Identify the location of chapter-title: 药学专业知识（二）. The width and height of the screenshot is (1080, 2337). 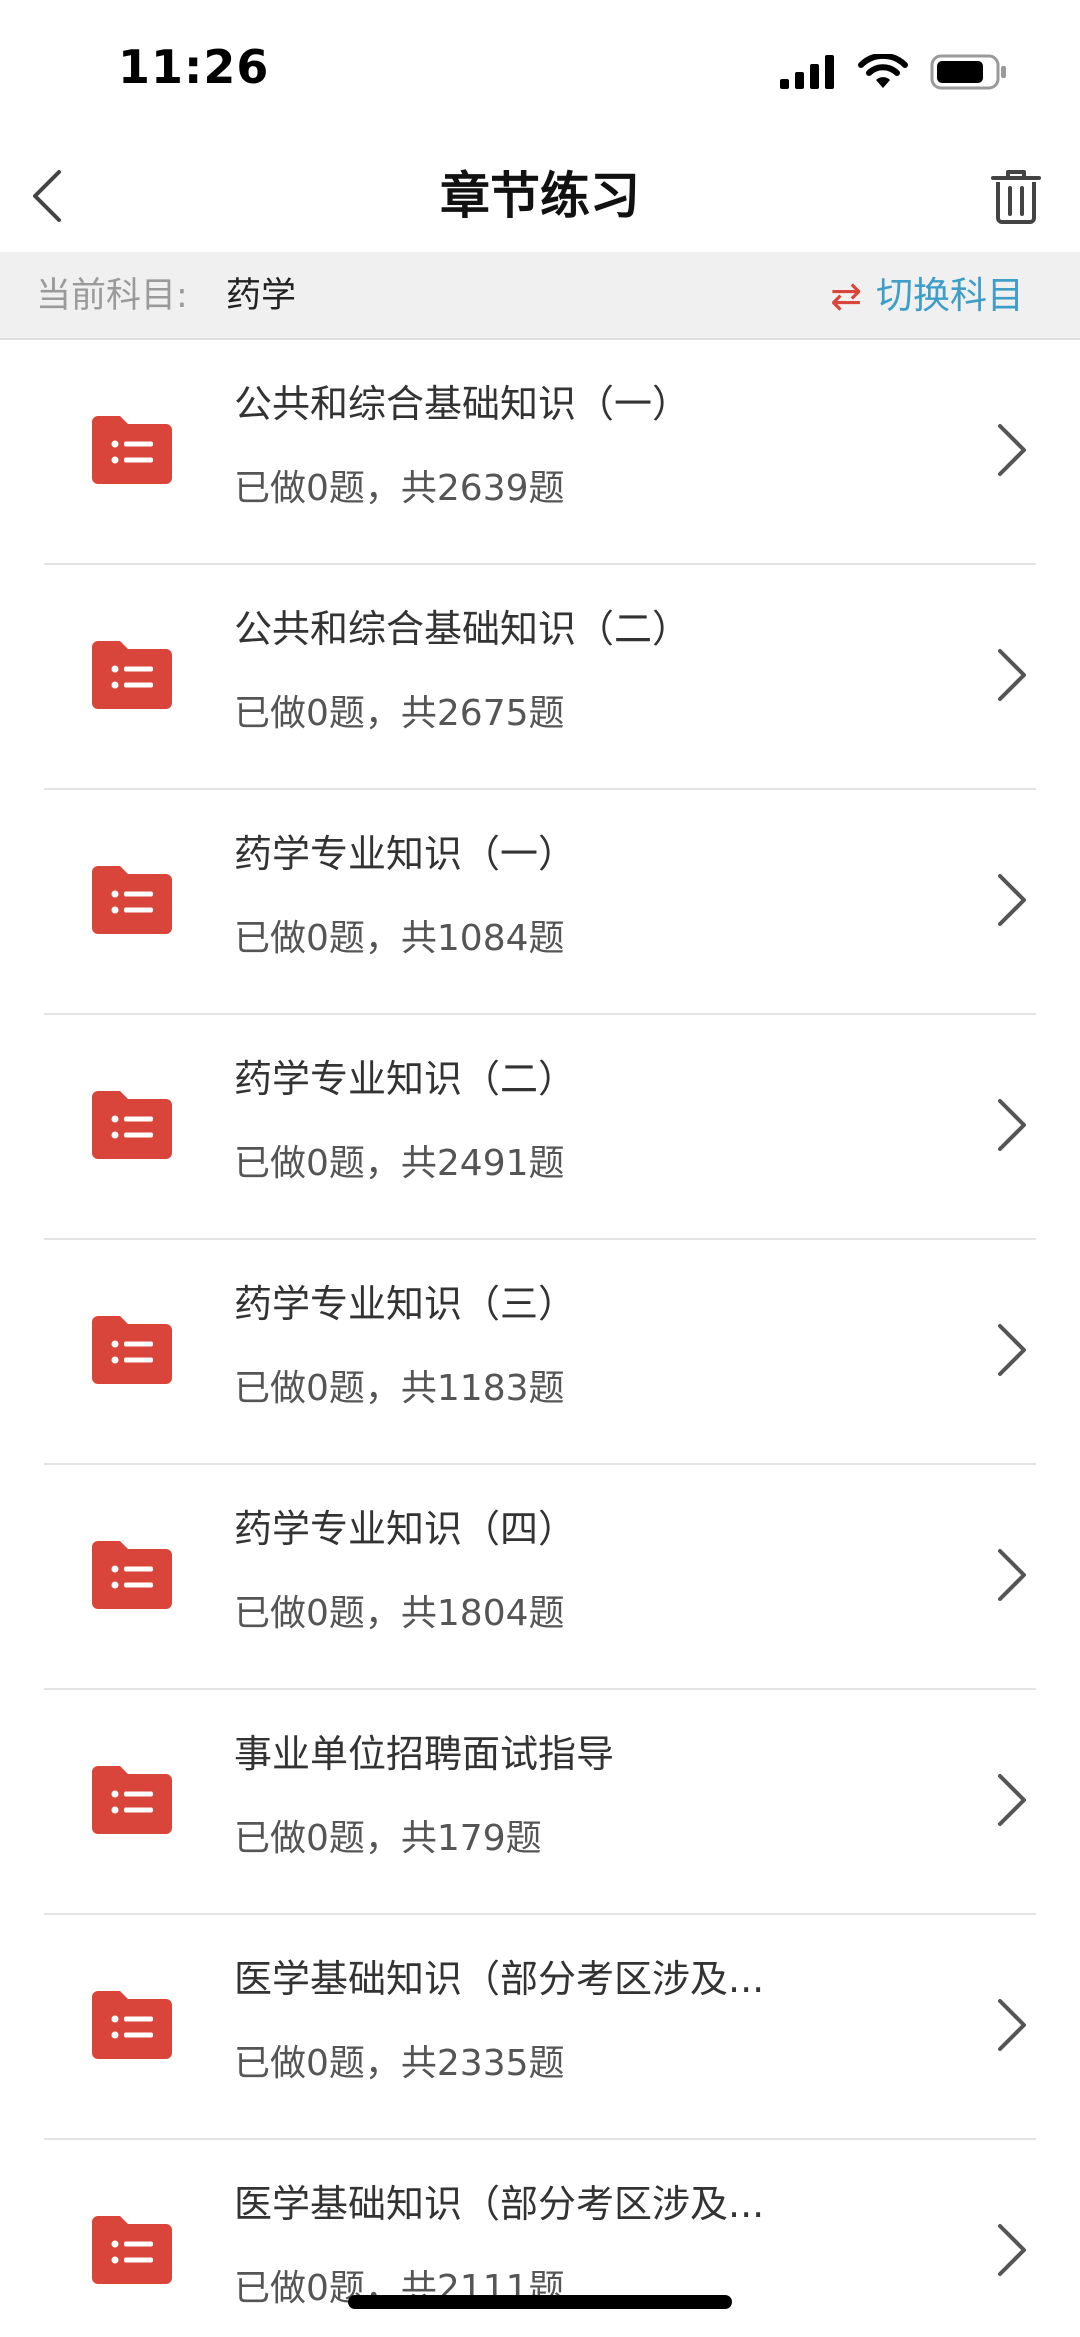
(405, 1079).